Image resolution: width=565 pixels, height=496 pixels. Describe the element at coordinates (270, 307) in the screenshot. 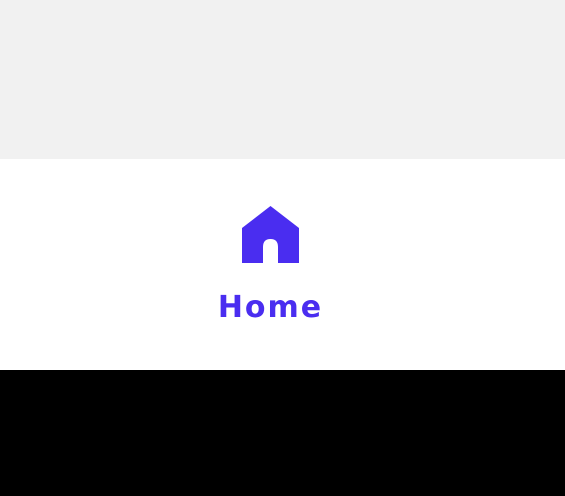

I see `nav-item-label: Home` at that location.